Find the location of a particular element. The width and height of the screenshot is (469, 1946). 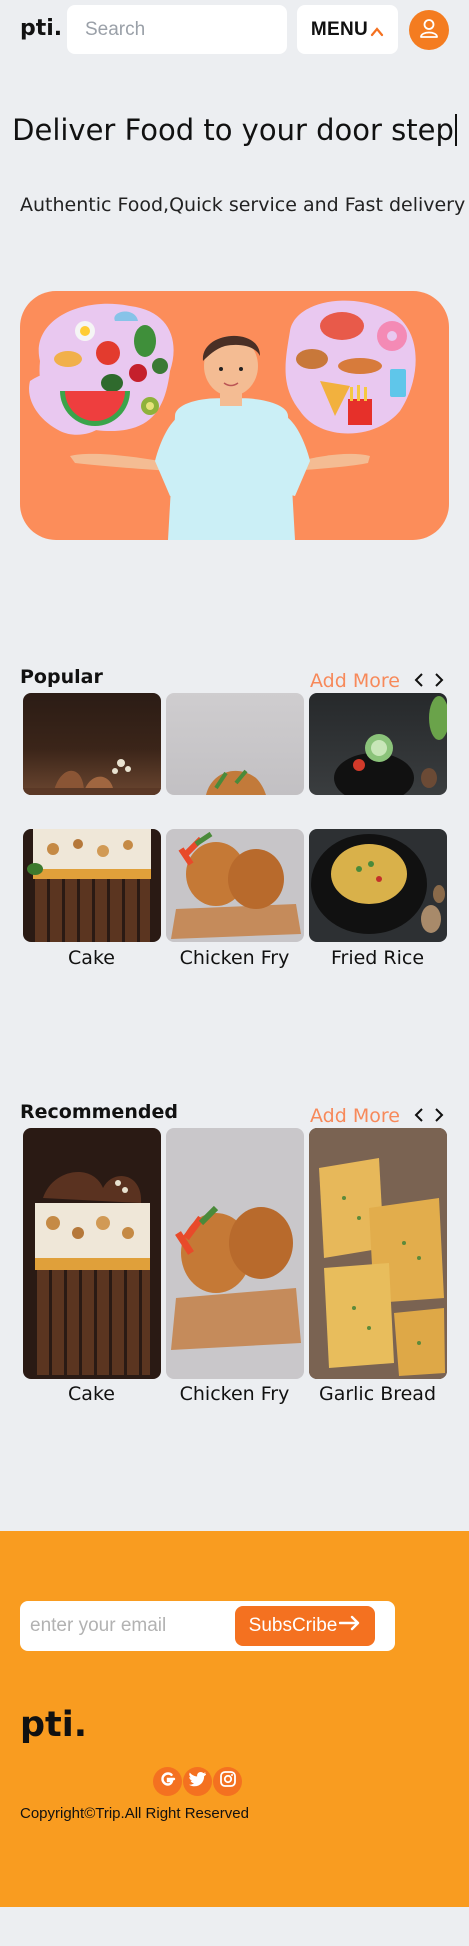

google-icon is located at coordinates (168, 1781).